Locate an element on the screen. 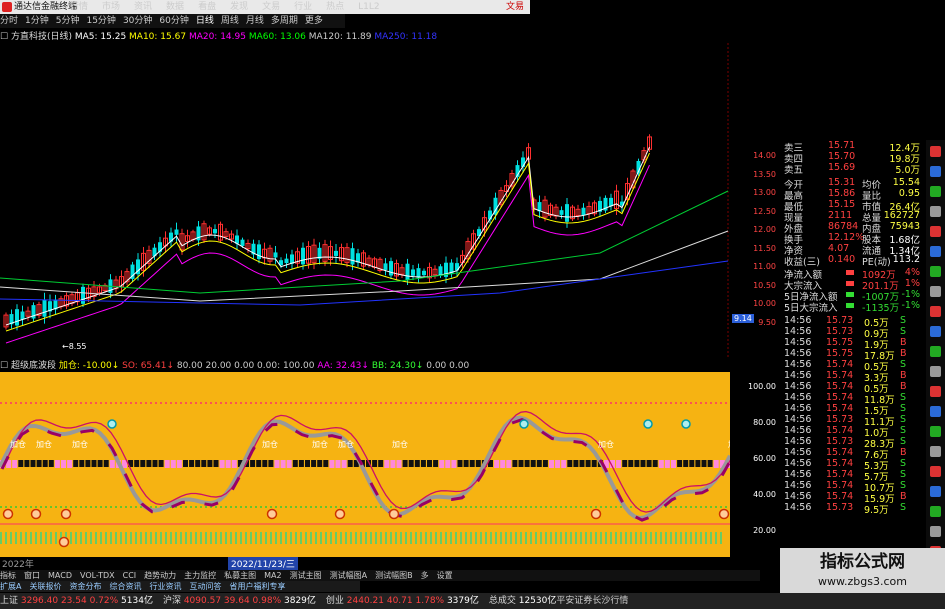  news-tab: 关联报价 is located at coordinates (45, 586).